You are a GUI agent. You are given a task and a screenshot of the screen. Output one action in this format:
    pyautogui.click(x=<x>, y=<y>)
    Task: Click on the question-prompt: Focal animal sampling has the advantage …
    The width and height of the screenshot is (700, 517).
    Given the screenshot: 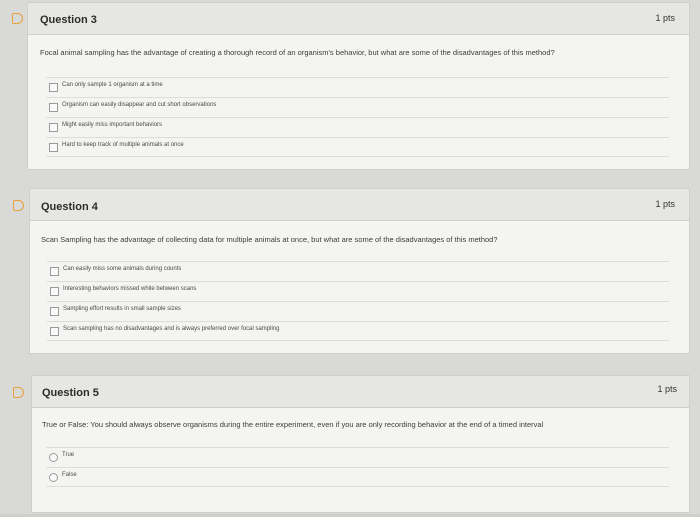 What is the action you would take?
    pyautogui.click(x=297, y=52)
    